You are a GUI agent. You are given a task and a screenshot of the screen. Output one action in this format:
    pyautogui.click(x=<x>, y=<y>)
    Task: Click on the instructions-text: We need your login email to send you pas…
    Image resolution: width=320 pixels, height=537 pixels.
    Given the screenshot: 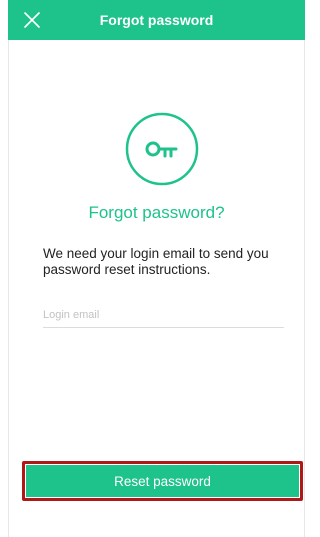 What is the action you would take?
    pyautogui.click(x=156, y=261)
    